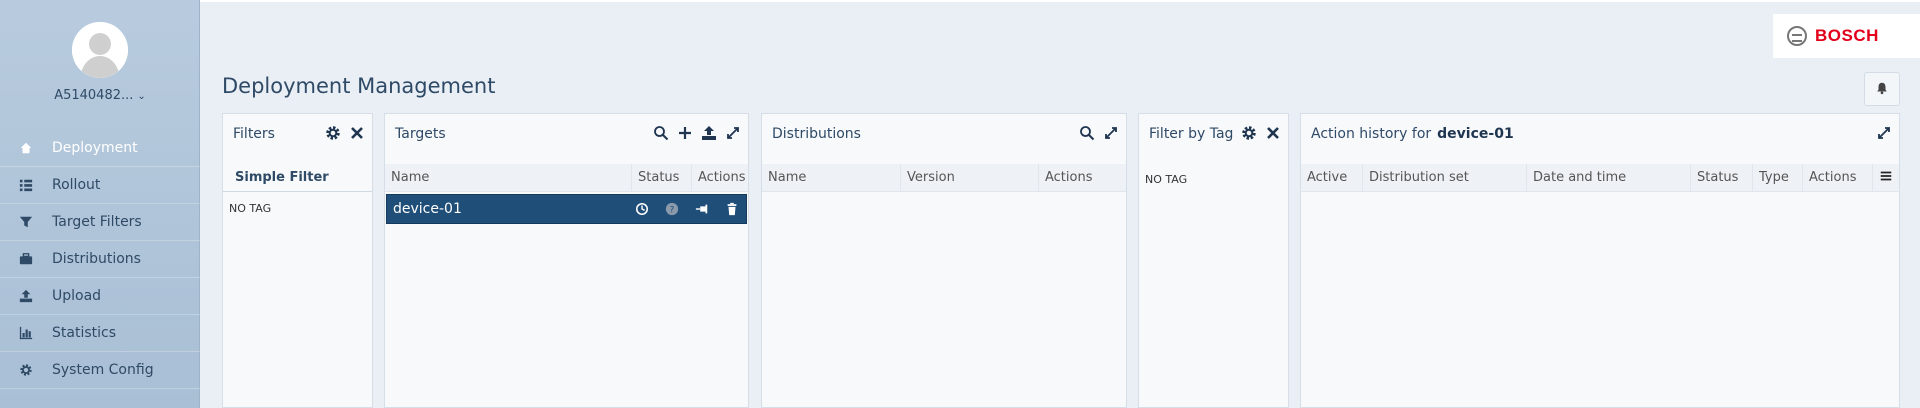 The width and height of the screenshot is (1920, 408). I want to click on nav-item-system-config: System Config, so click(100, 370).